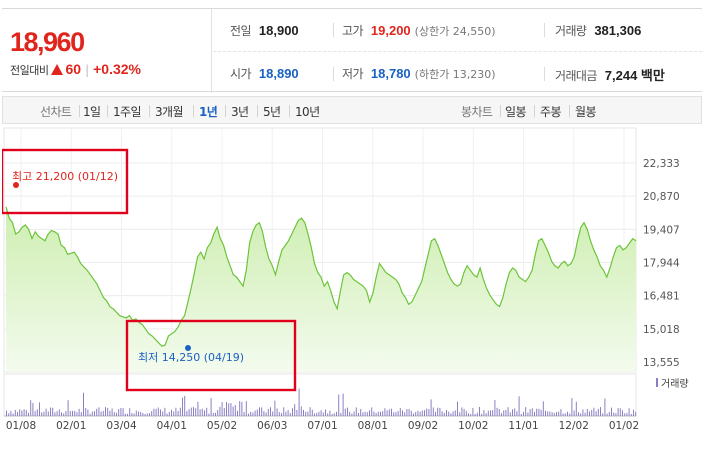 The width and height of the screenshot is (704, 456). I want to click on stat-label: 고가, so click(352, 31).